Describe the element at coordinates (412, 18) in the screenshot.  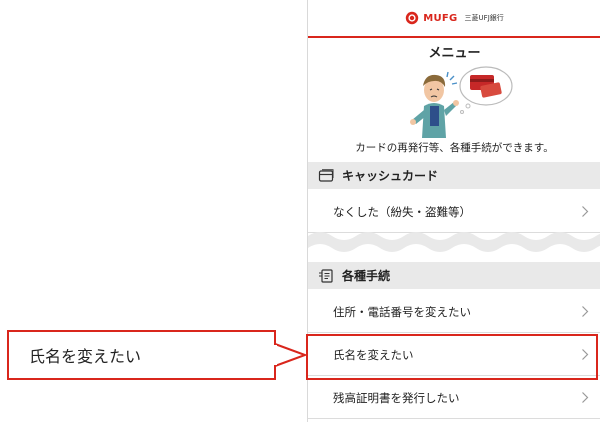
I see `mufg-logo-icon` at that location.